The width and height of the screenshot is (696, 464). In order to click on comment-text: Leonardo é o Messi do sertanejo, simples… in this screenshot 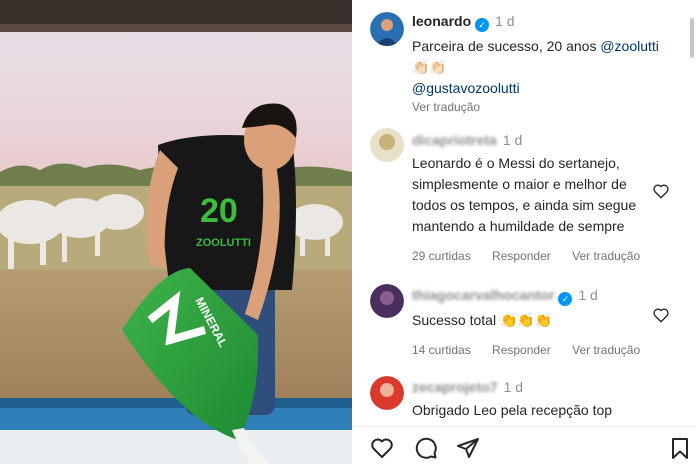, I will do `click(524, 194)`.